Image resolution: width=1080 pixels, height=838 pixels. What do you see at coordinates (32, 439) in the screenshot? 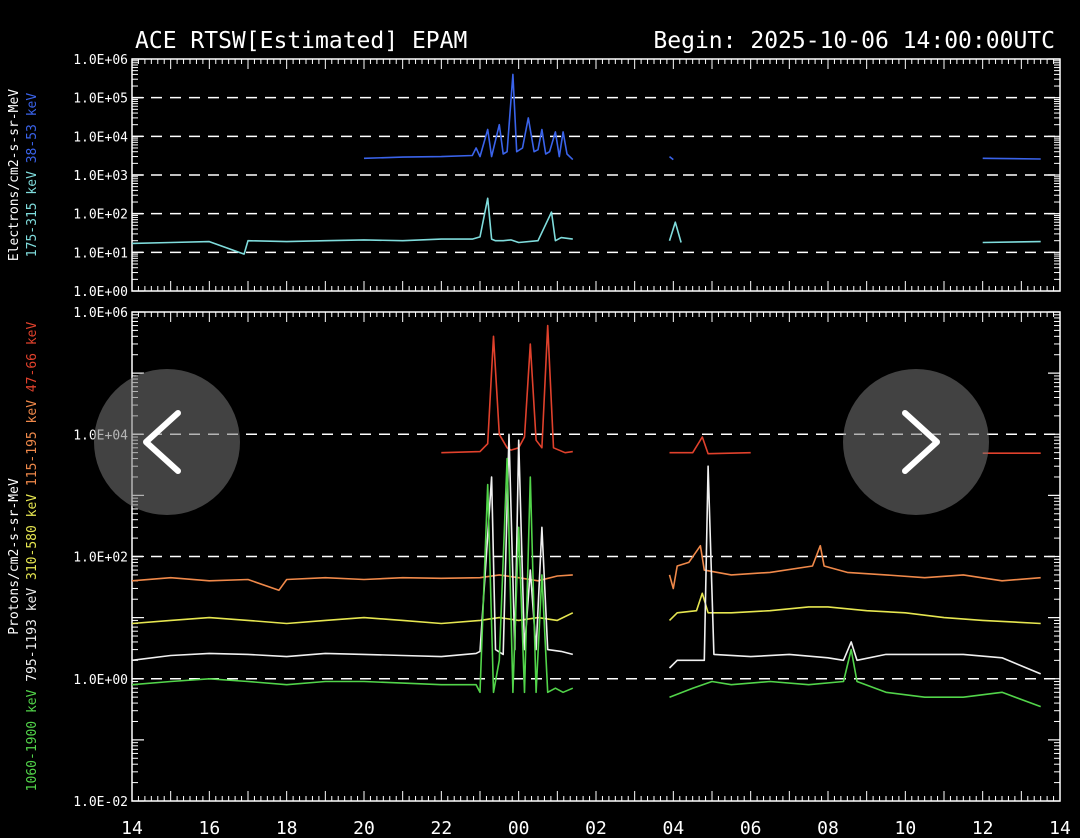
I see `legend-entry: 115-195 keV` at bounding box center [32, 439].